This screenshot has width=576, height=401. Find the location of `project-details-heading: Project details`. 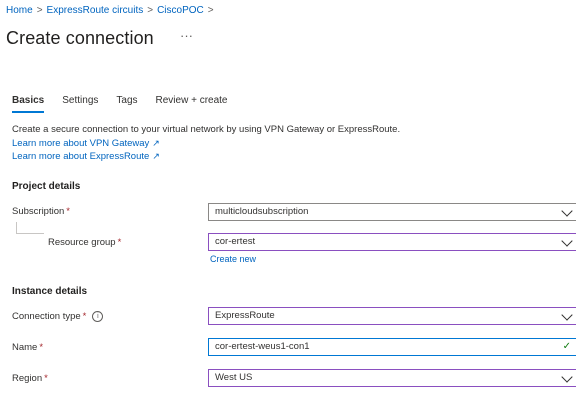

project-details-heading: Project details is located at coordinates (46, 186).